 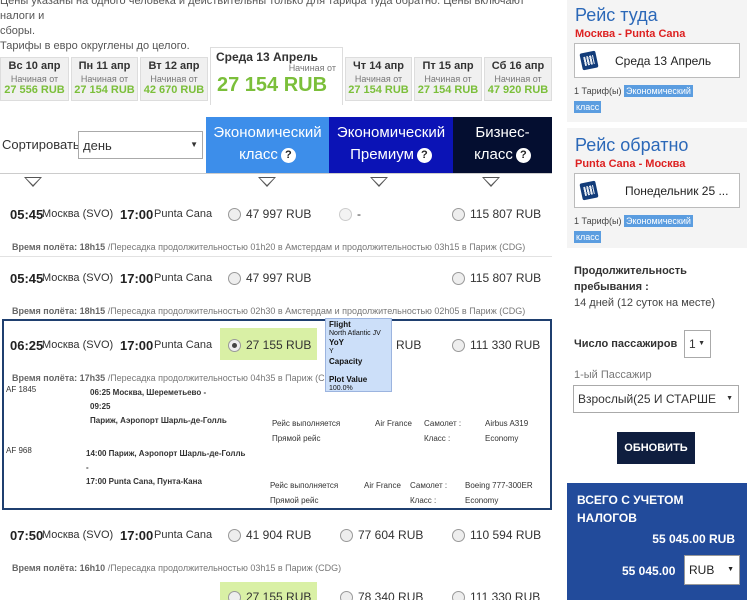 What do you see at coordinates (234, 345) in the screenshot?
I see `fare-radio-economy-selected` at bounding box center [234, 345].